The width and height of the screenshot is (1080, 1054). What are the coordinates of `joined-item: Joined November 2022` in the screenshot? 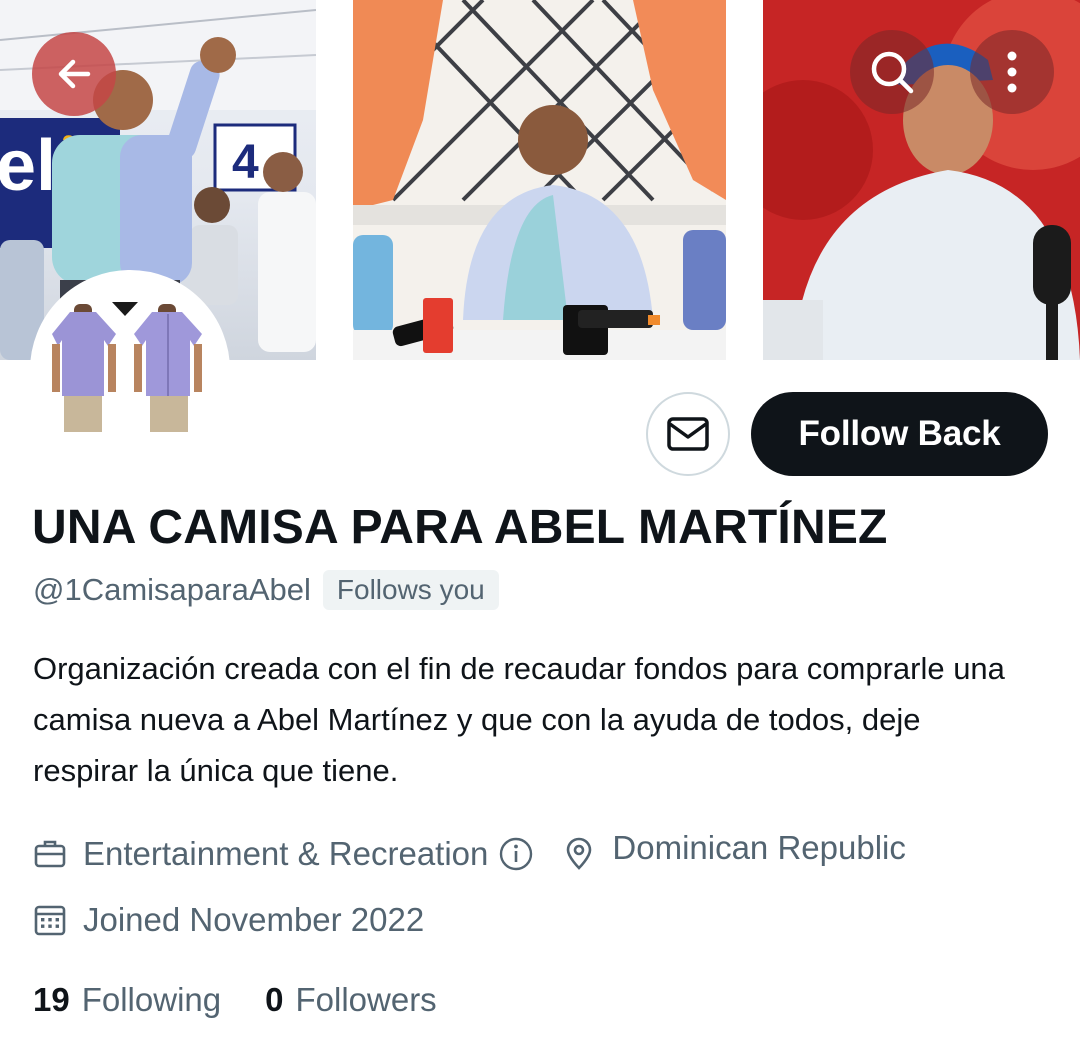 It's located at (228, 920).